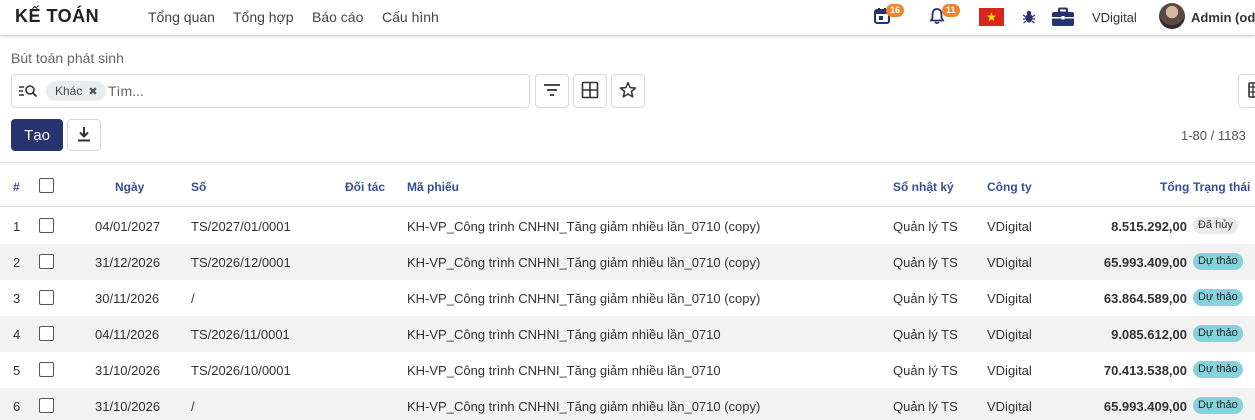 Image resolution: width=1255 pixels, height=420 pixels. I want to click on row-index: 4, so click(17, 334).